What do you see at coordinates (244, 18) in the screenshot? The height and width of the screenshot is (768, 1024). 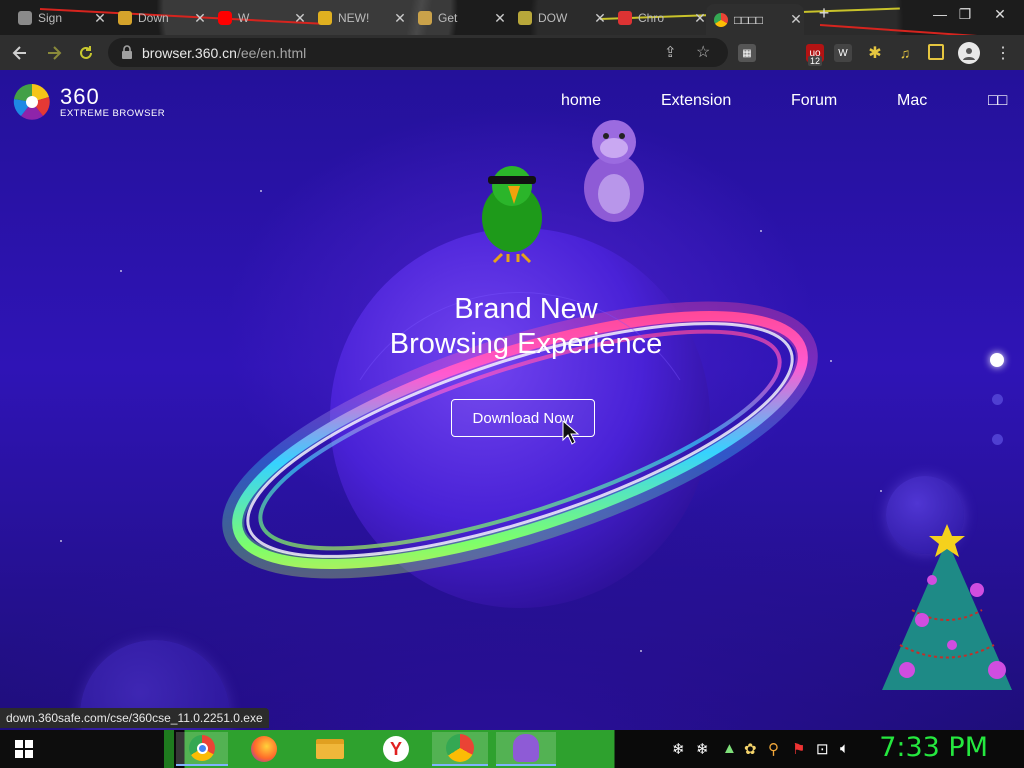 I see `tab-title: W` at bounding box center [244, 18].